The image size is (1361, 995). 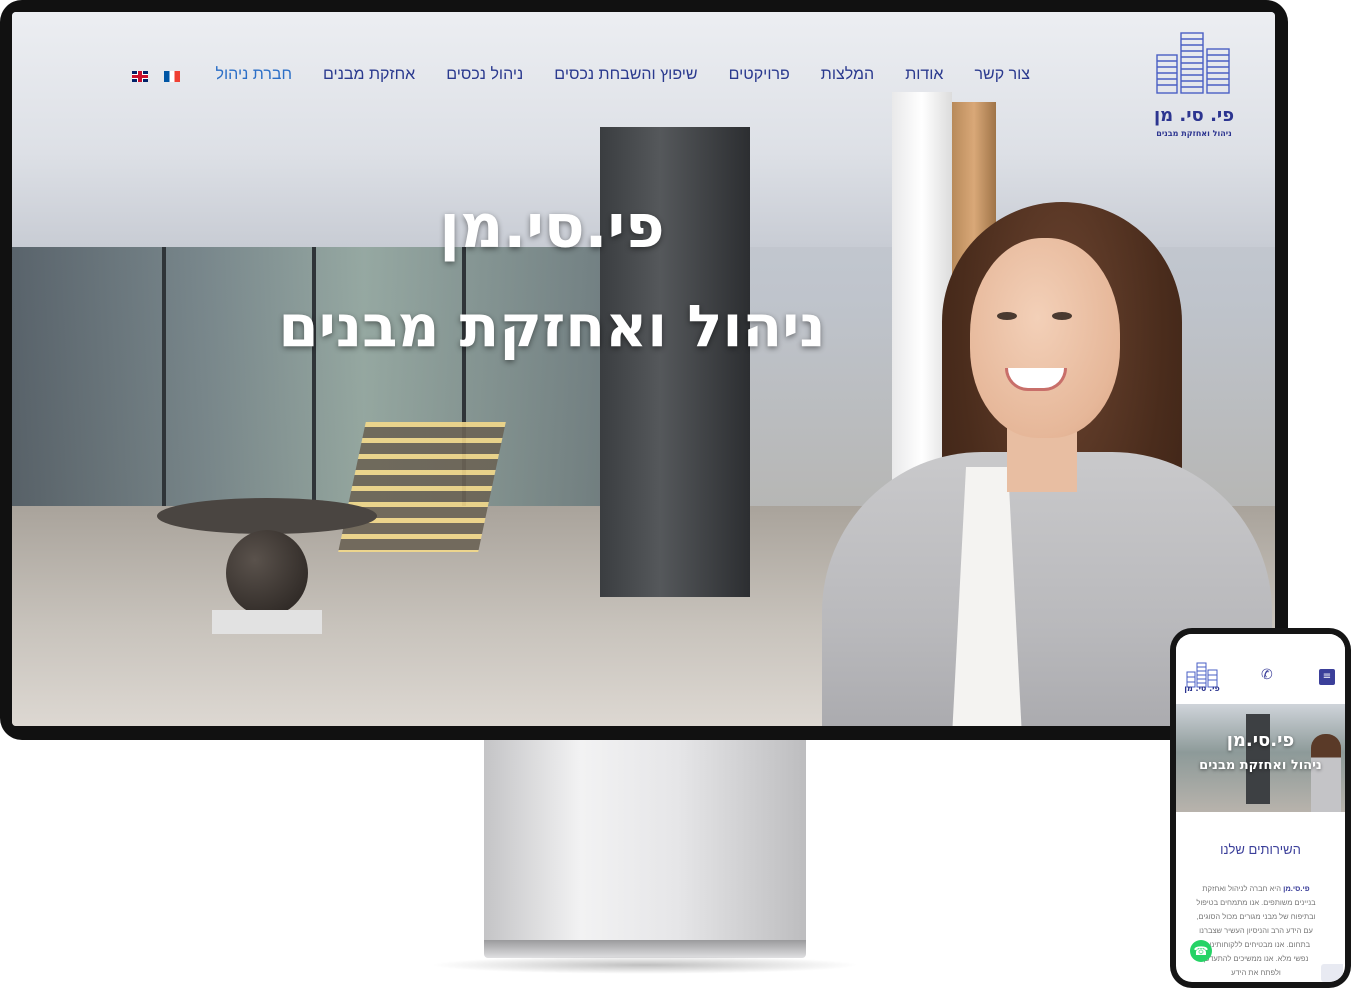 What do you see at coordinates (267, 622) in the screenshot?
I see `hero-background-plinth` at bounding box center [267, 622].